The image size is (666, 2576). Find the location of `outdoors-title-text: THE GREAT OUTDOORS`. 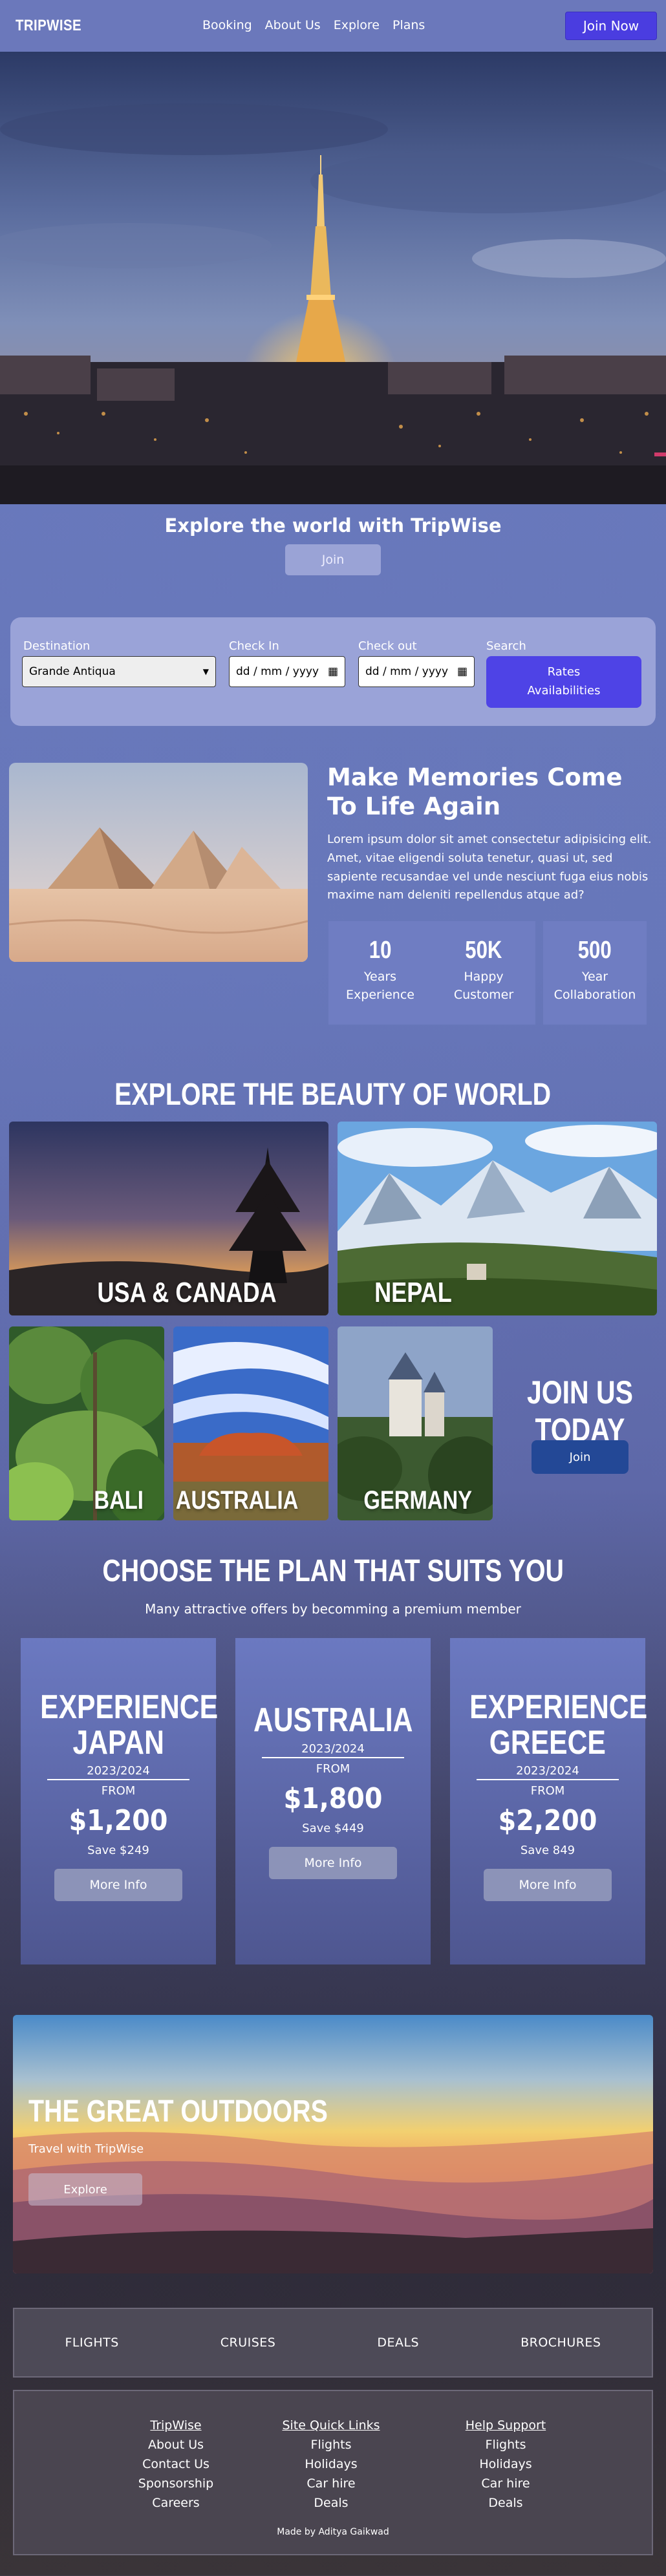

outdoors-title-text: THE GREAT OUTDOORS is located at coordinates (178, 2111).